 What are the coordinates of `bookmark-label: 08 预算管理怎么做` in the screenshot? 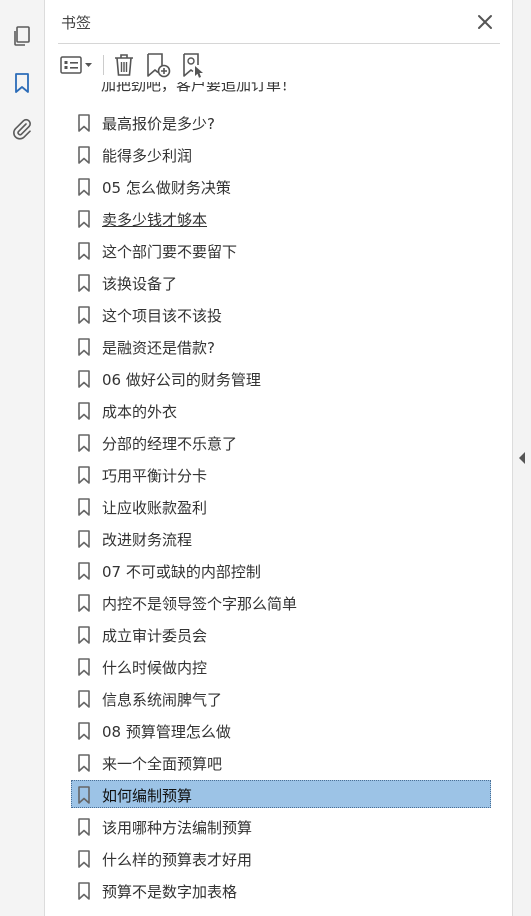 It's located at (166, 732).